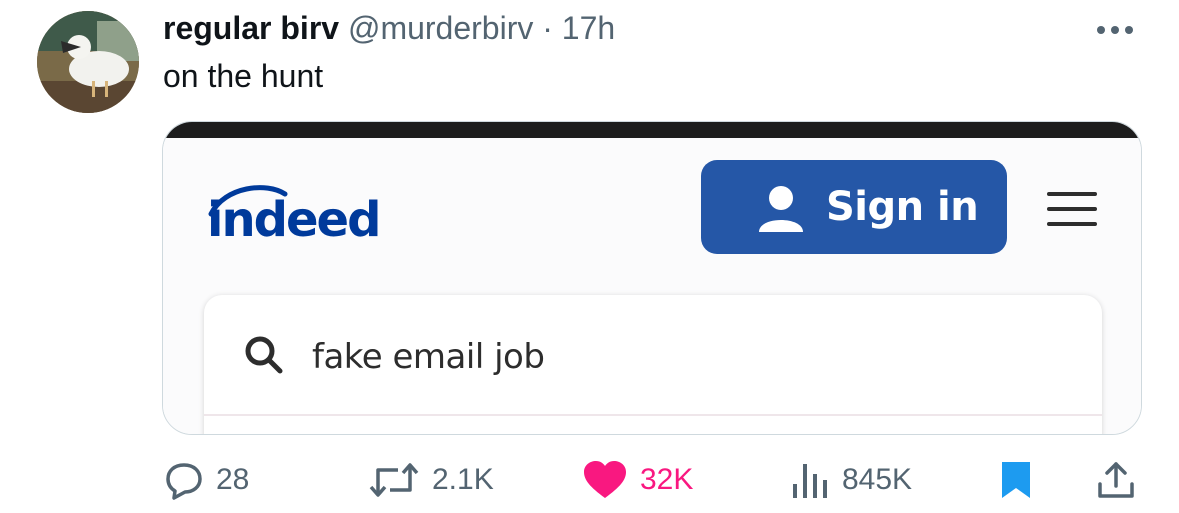  I want to click on retweet-count: 2.1K, so click(463, 479).